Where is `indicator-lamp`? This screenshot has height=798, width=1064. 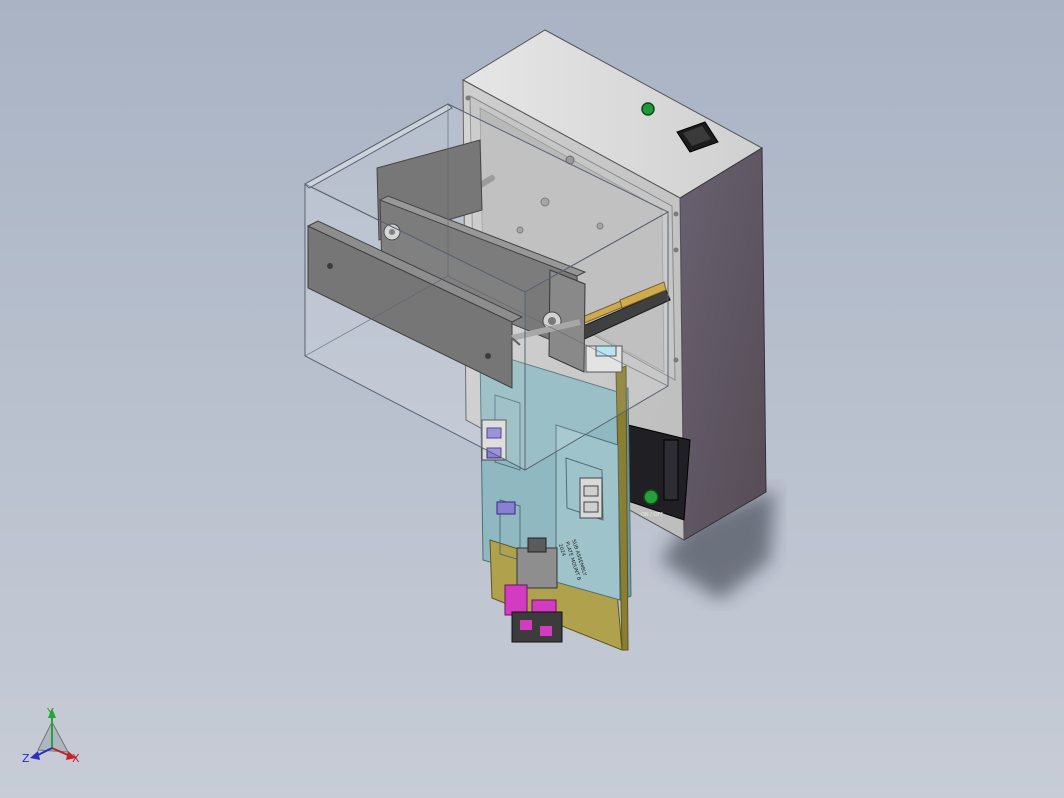 indicator-lamp is located at coordinates (648, 109).